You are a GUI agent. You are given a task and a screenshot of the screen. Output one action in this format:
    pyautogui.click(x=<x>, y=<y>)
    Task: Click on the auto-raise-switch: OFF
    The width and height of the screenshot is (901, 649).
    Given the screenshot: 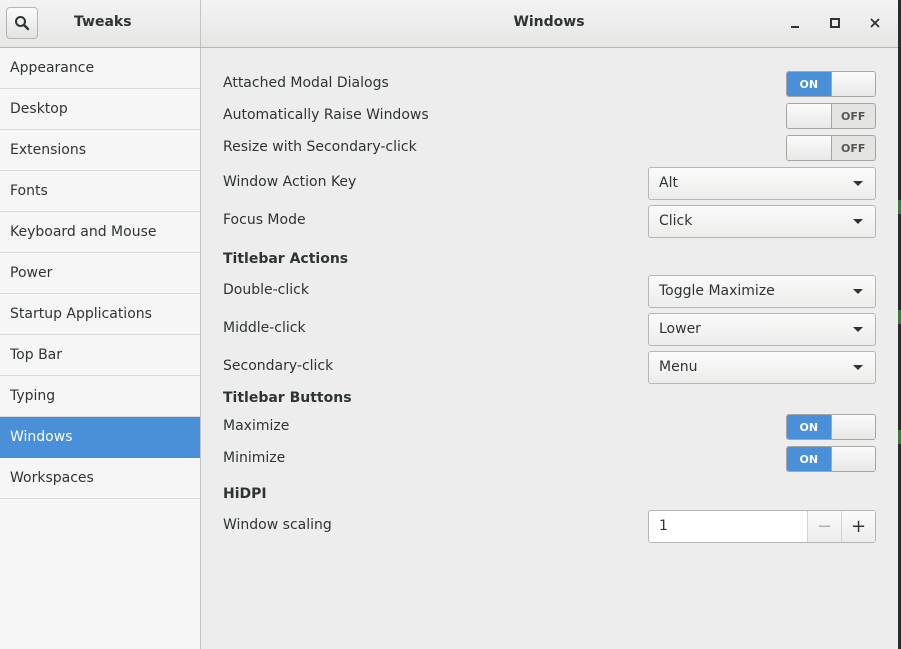 What is the action you would take?
    pyautogui.click(x=831, y=116)
    